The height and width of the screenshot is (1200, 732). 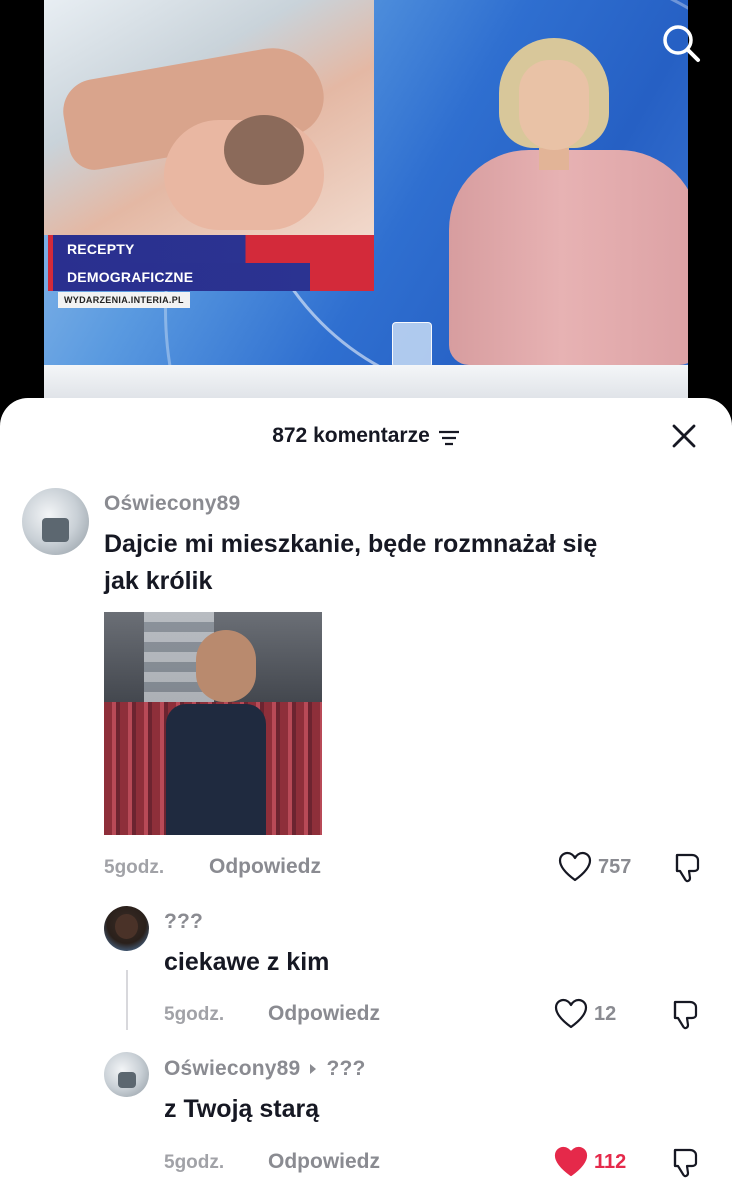 I want to click on lower-third-source: WYDARZENIA.INTERIA.PL, so click(x=124, y=300).